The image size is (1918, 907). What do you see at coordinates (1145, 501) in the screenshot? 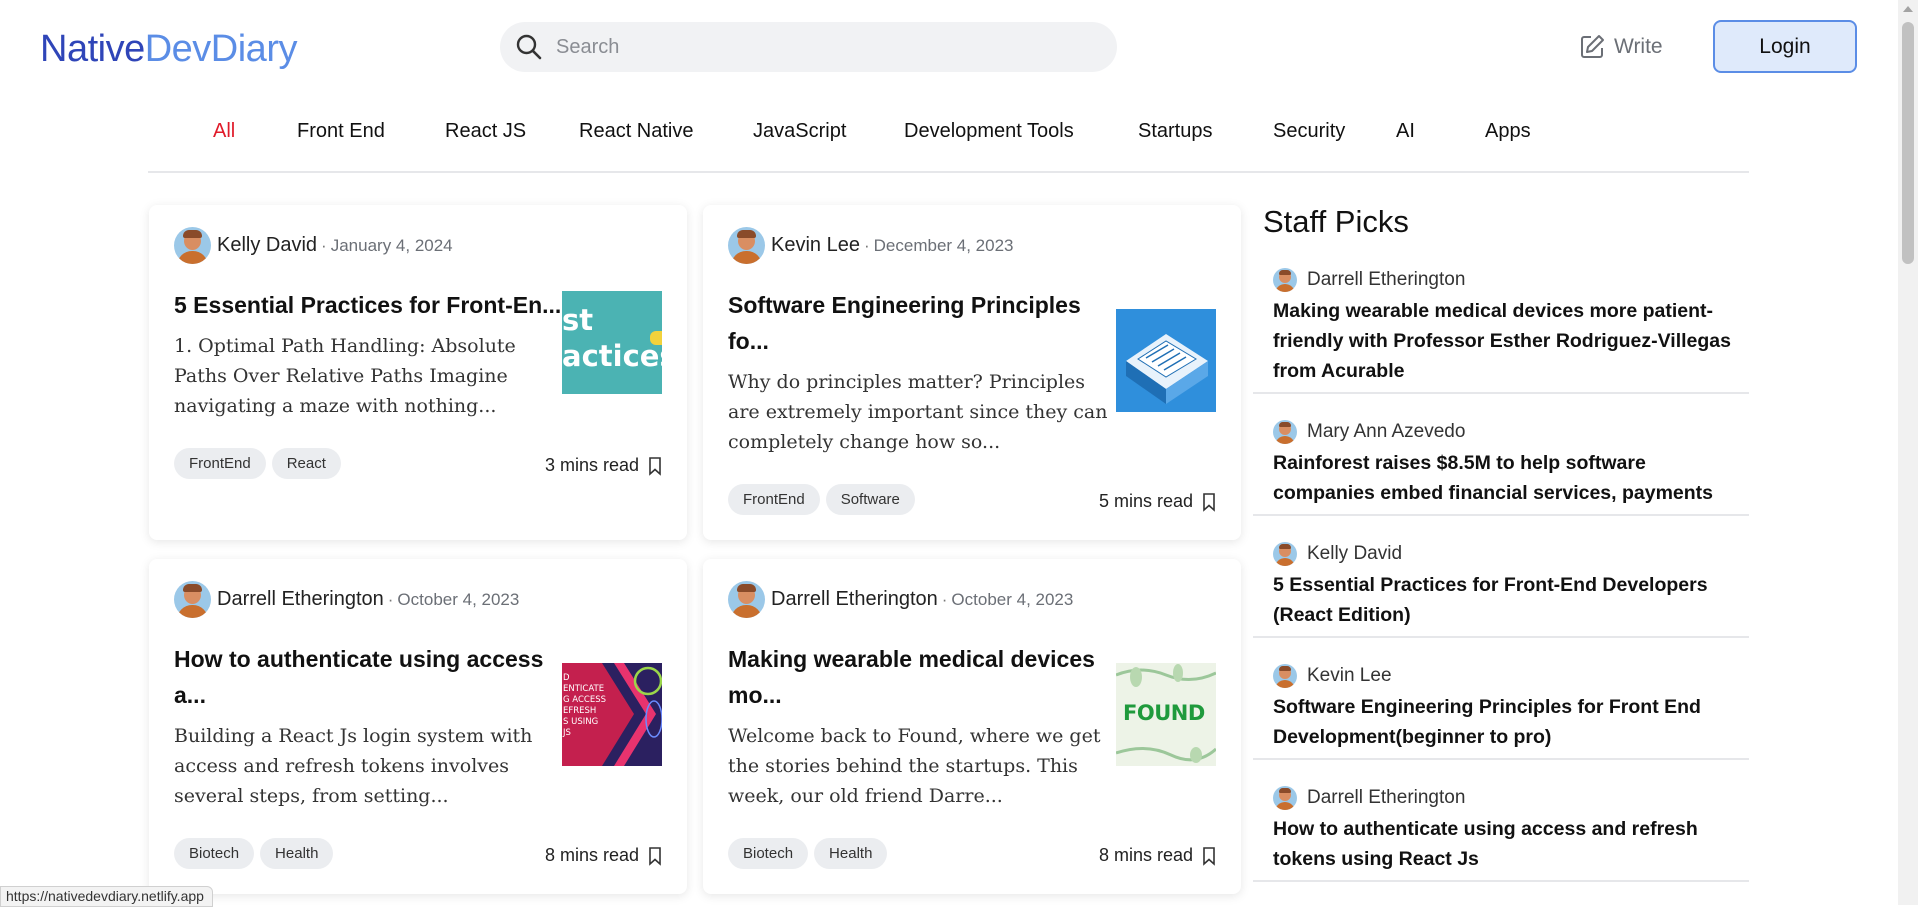
I see `read-time-label: 5 mins read` at bounding box center [1145, 501].